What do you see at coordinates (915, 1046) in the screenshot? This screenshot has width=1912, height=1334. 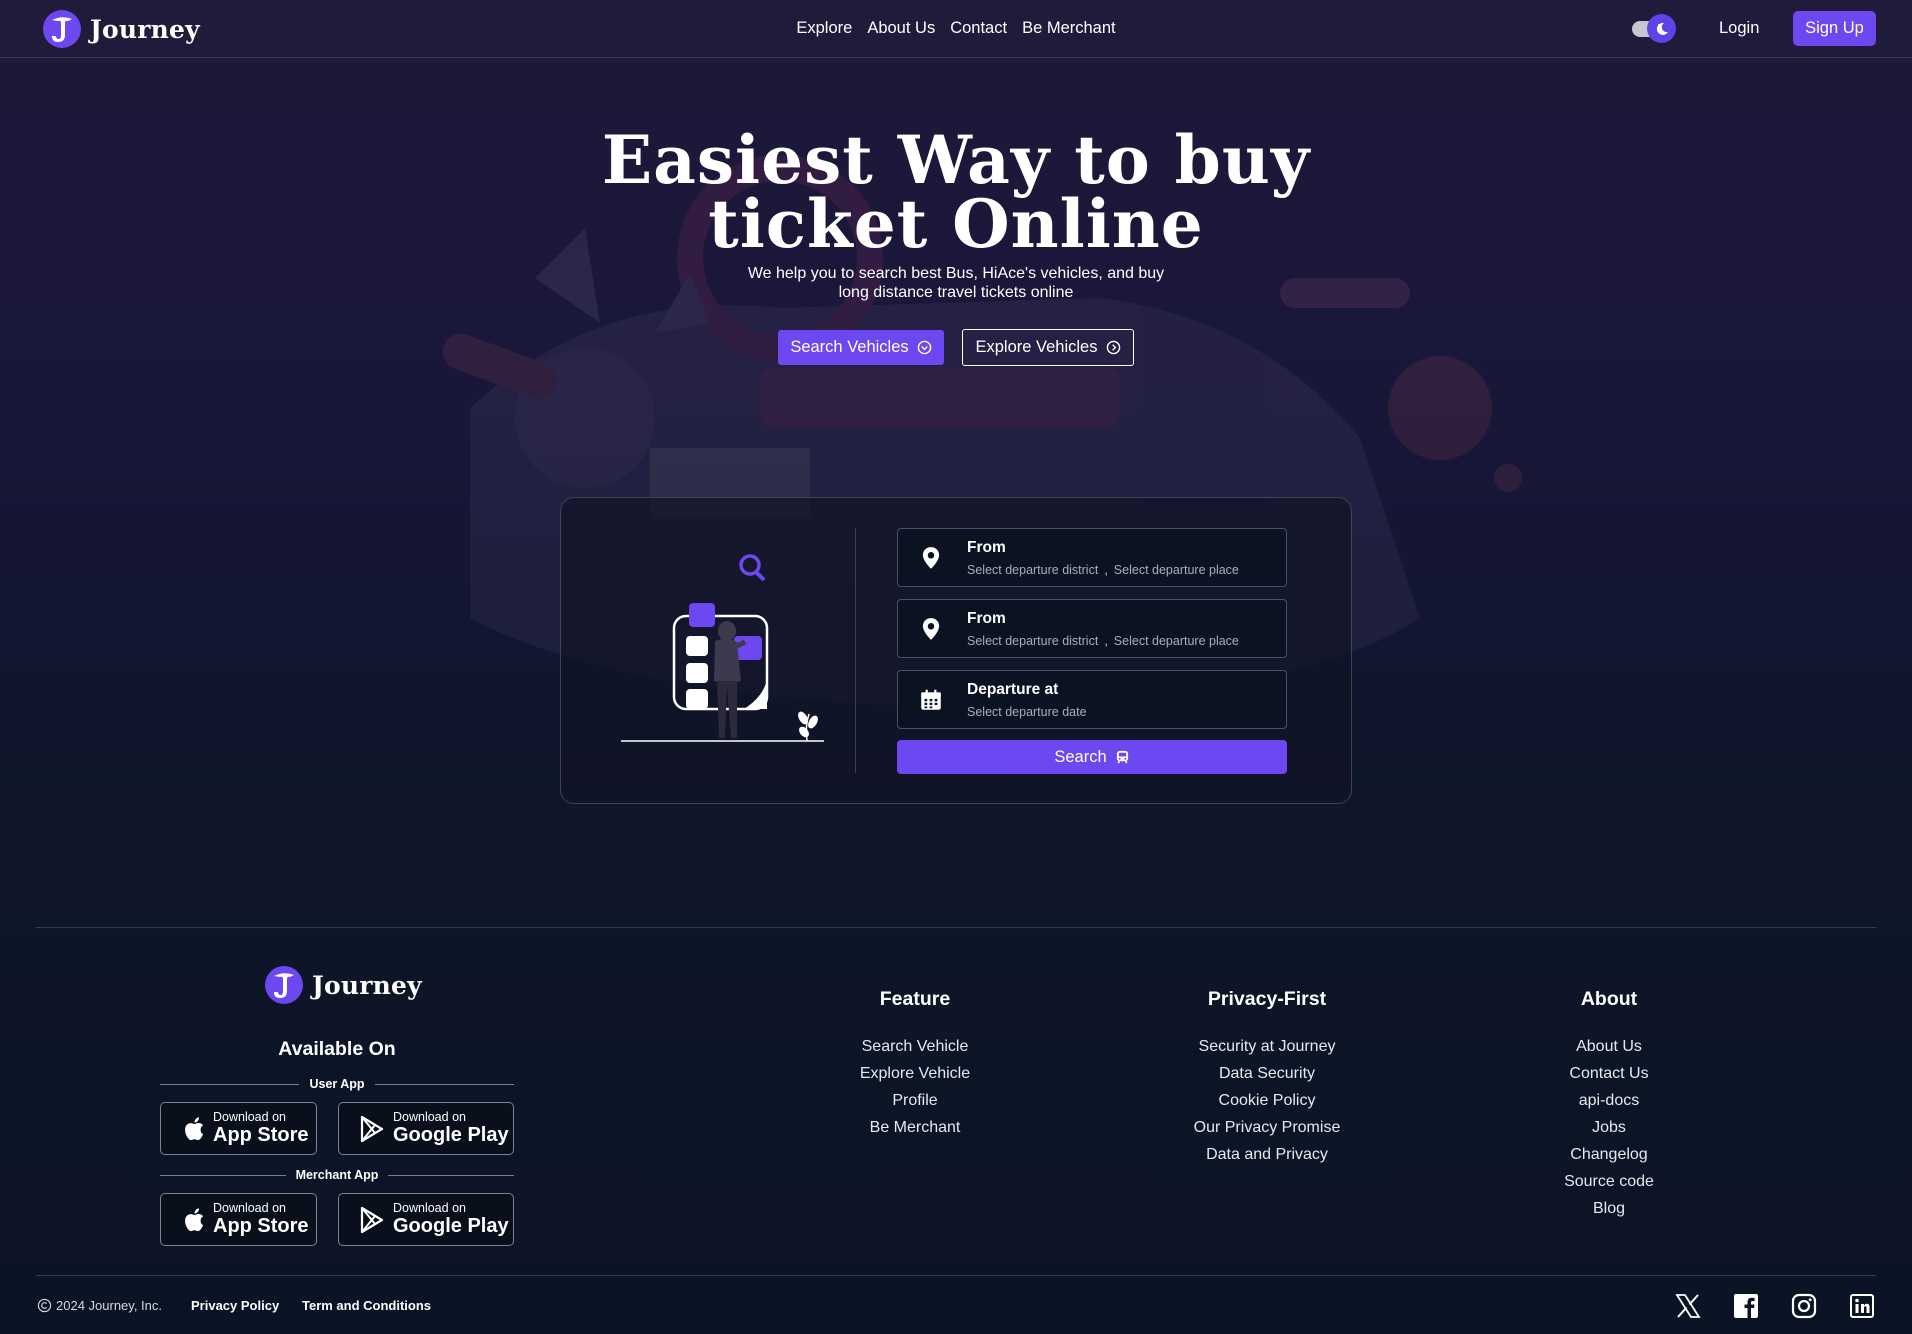 I see `footer-link-search-vehicle: Search Vehicle` at bounding box center [915, 1046].